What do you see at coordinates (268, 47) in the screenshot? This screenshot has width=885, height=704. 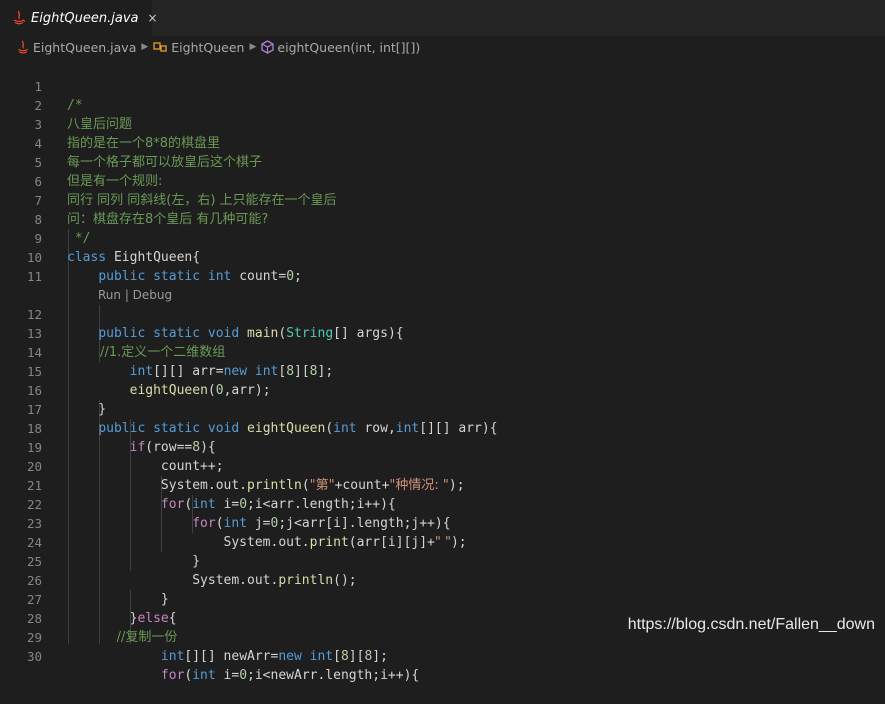 I see `method-icon` at bounding box center [268, 47].